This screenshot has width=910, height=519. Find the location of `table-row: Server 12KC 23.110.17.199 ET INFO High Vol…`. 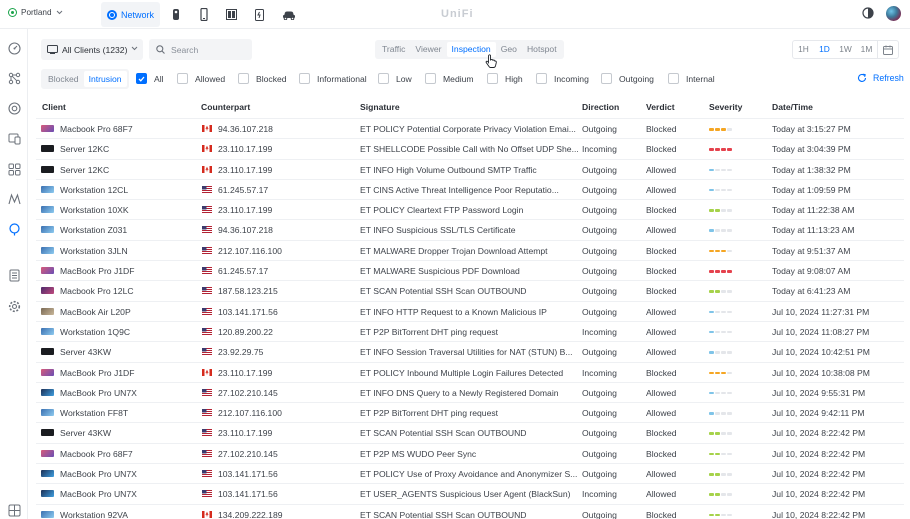

table-row: Server 12KC 23.110.17.199 ET INFO High Vol… is located at coordinates (470, 168).